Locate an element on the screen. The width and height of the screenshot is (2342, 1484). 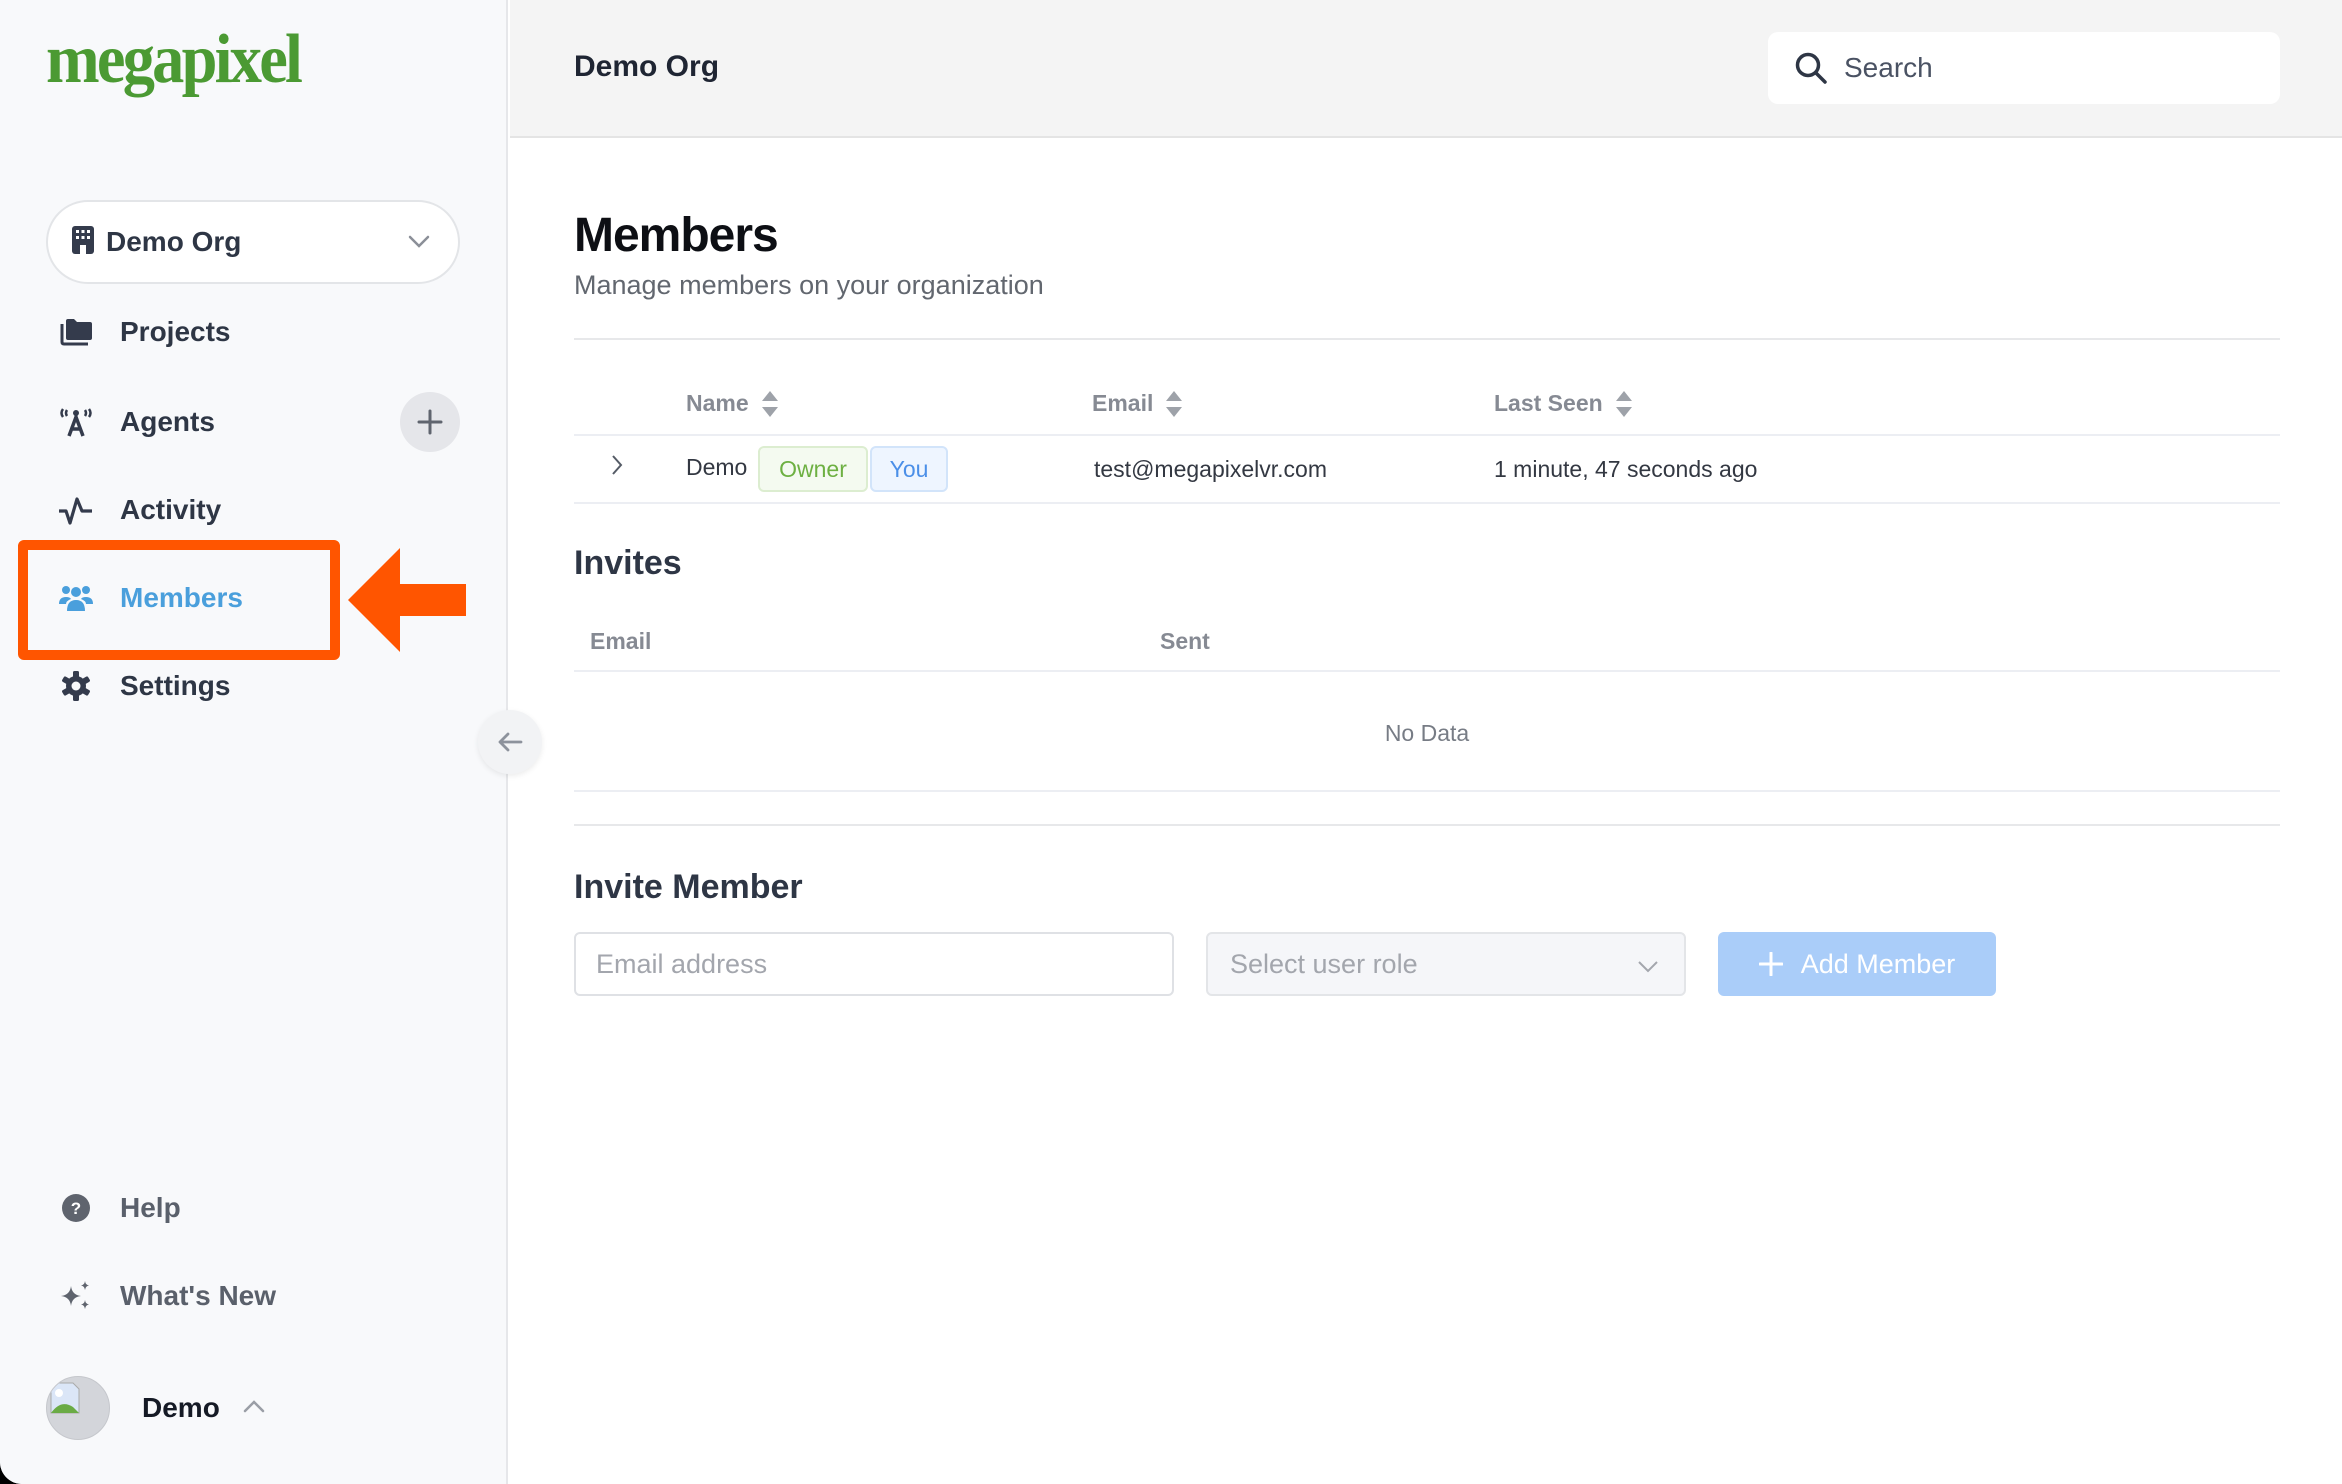
sparkles-icon is located at coordinates (76, 1296).